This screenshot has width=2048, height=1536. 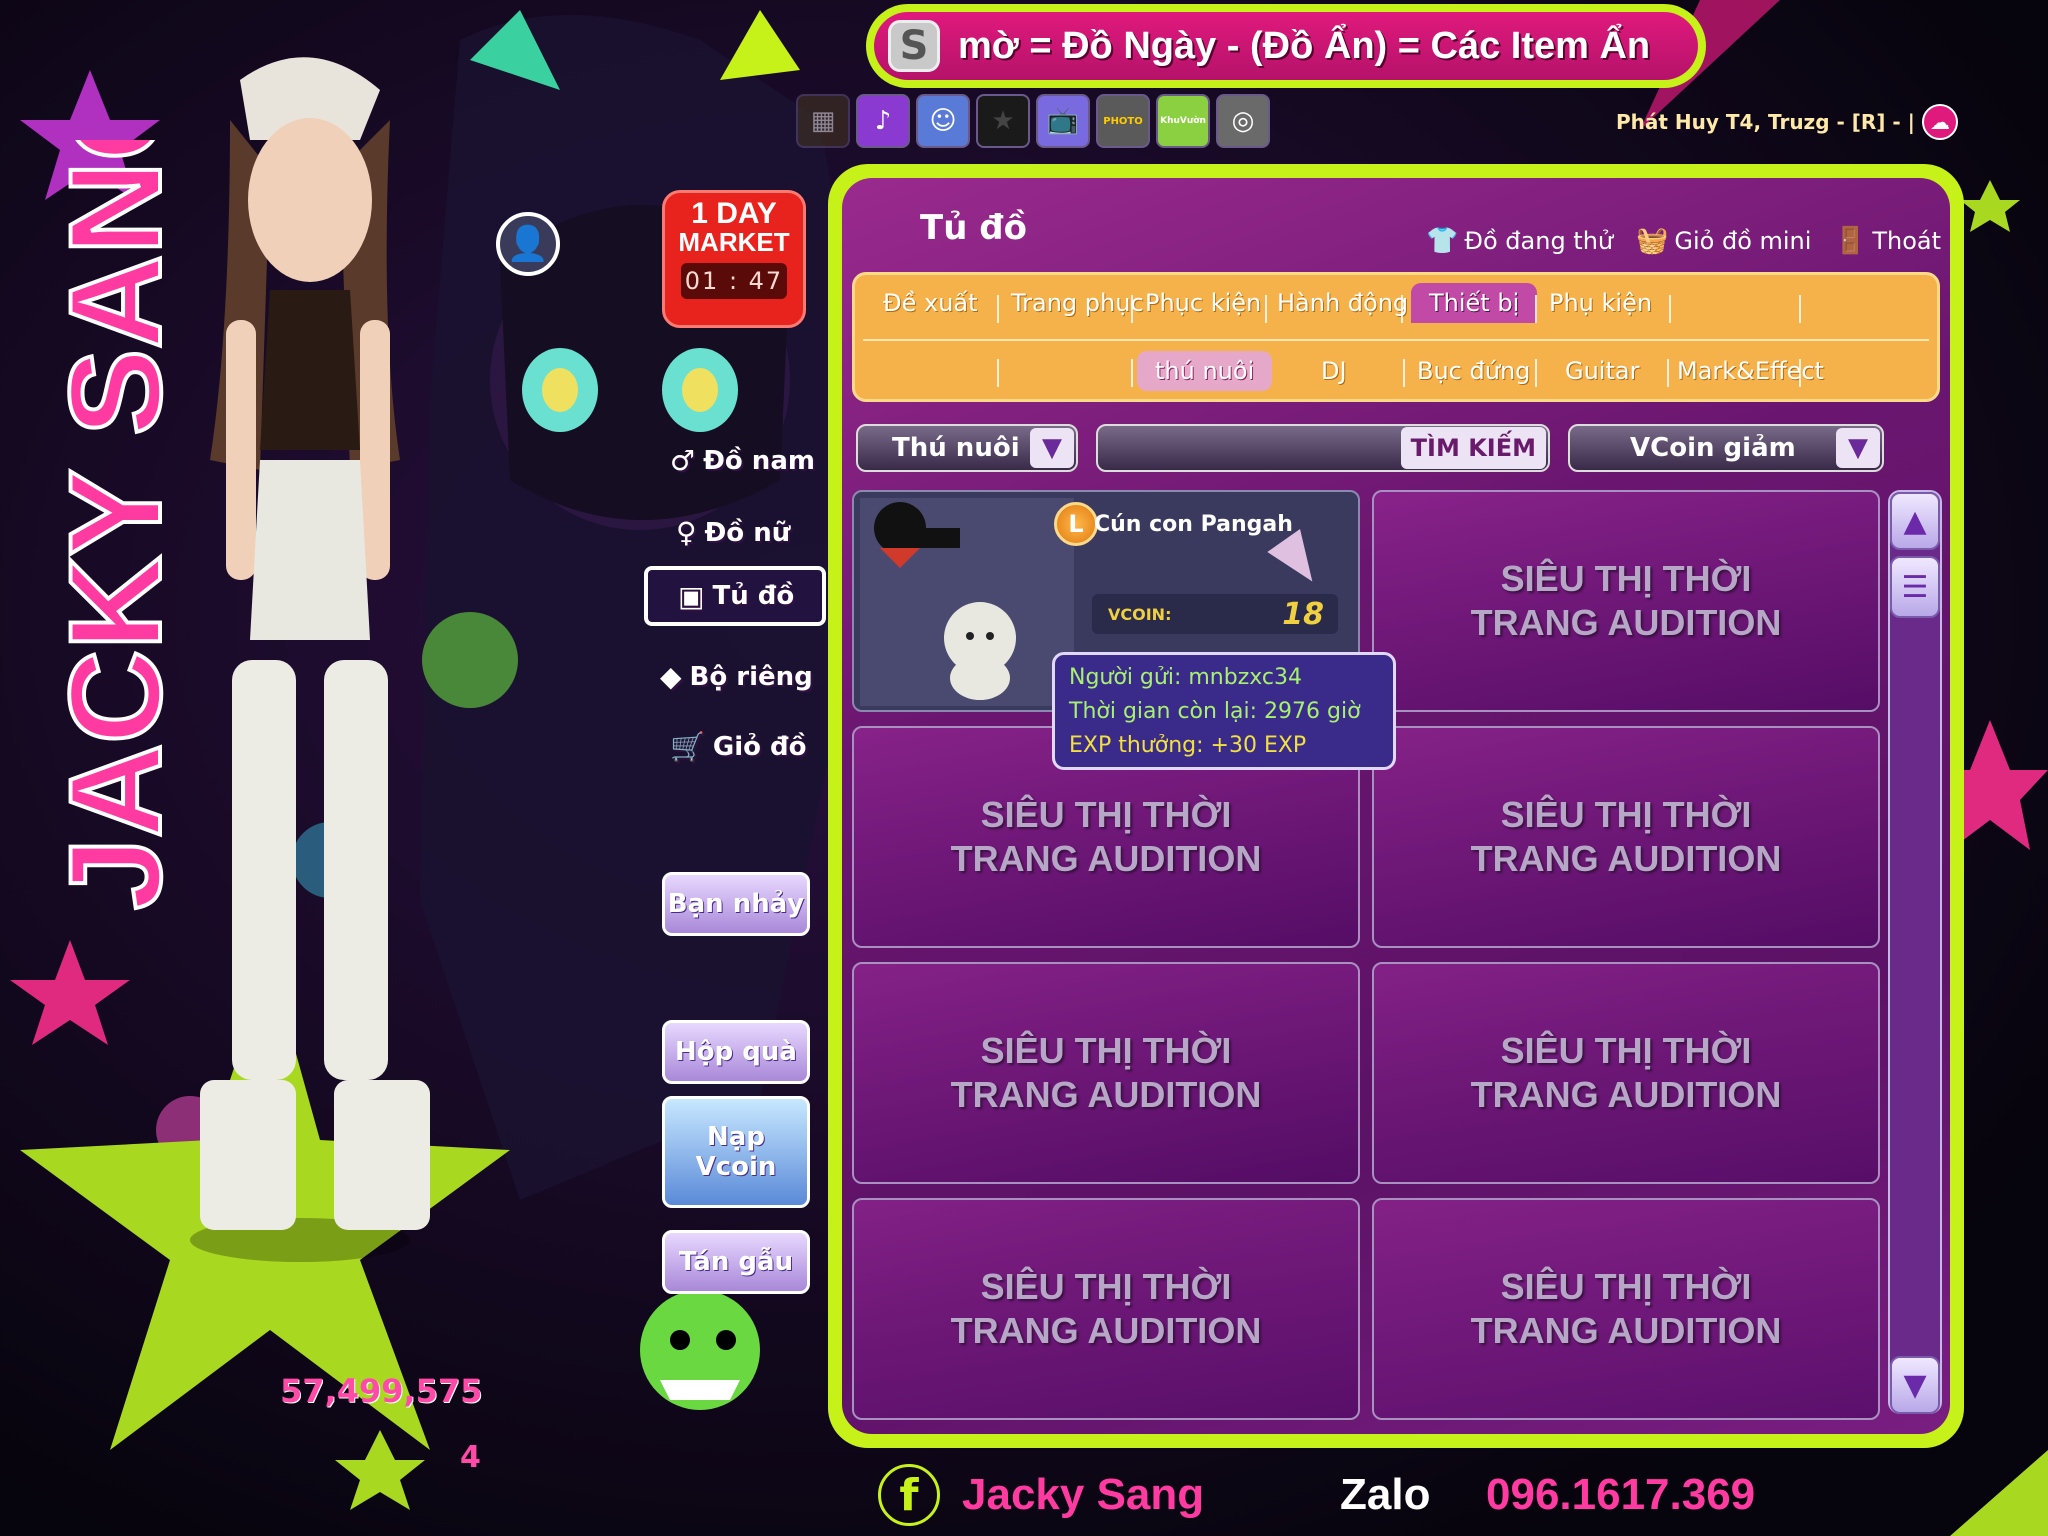 I want to click on footer-name: Jacky Sang, so click(x=1083, y=1494).